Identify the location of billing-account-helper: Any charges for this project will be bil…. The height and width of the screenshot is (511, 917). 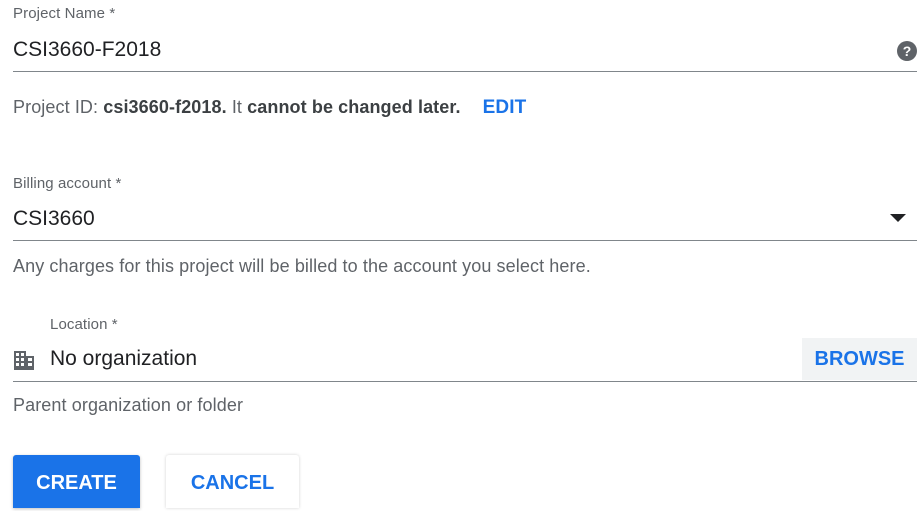
(302, 266).